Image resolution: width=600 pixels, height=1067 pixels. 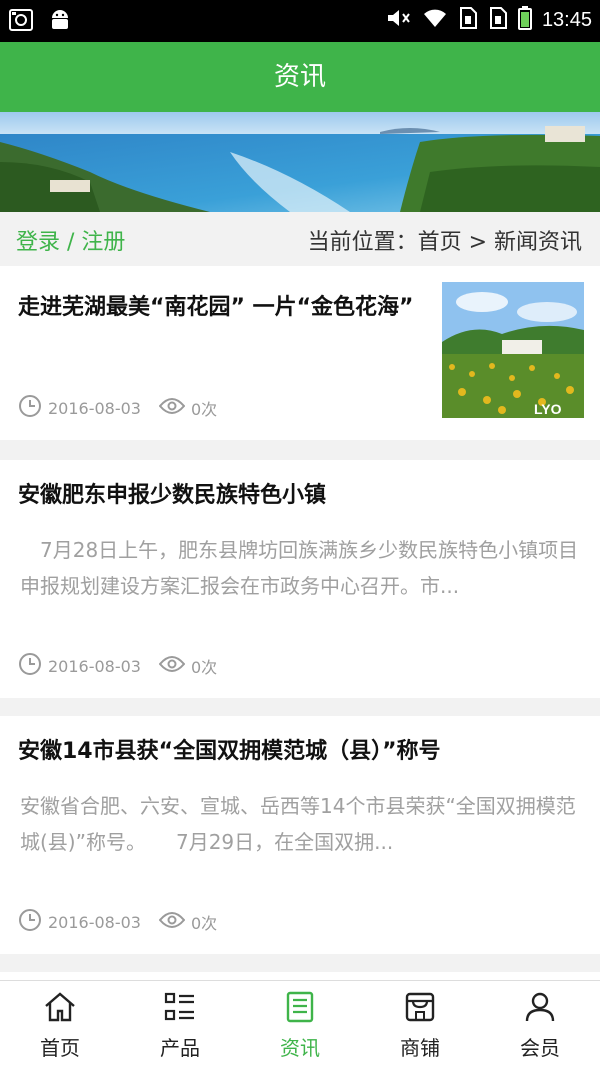 What do you see at coordinates (300, 1048) in the screenshot?
I see `nav-label: 资讯` at bounding box center [300, 1048].